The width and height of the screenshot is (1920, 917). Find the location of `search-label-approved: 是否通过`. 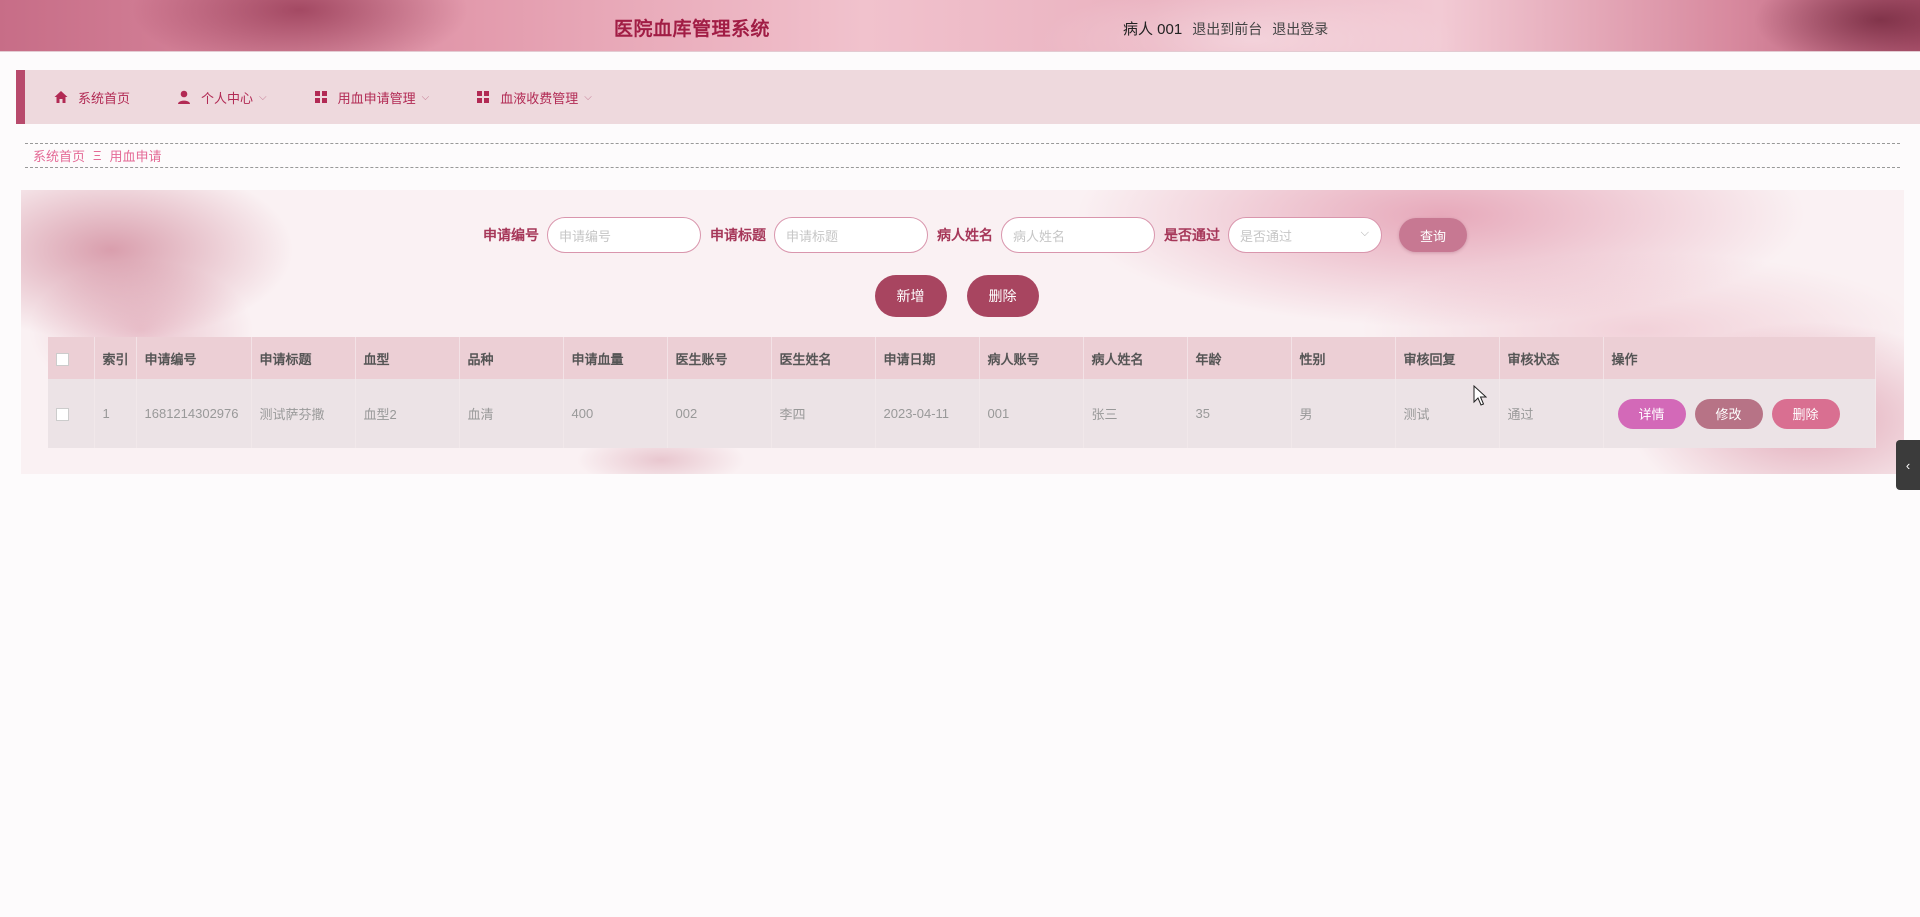

search-label-approved: 是否通过 is located at coordinates (1192, 235).